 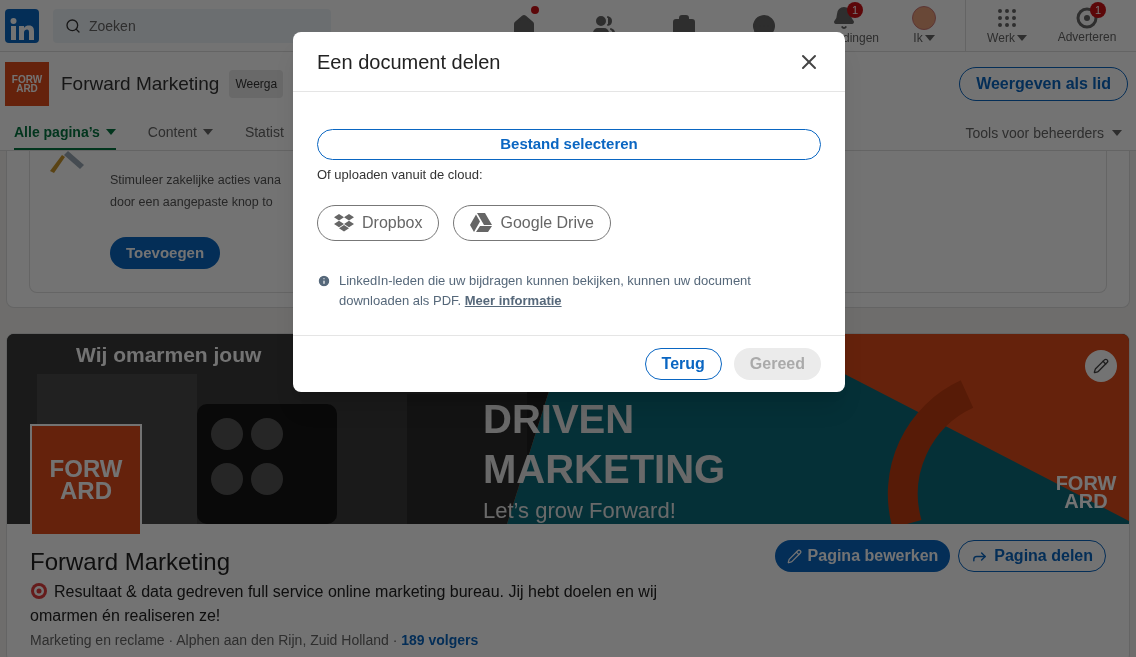 What do you see at coordinates (180, 133) in the screenshot?
I see `page-tab: Content` at bounding box center [180, 133].